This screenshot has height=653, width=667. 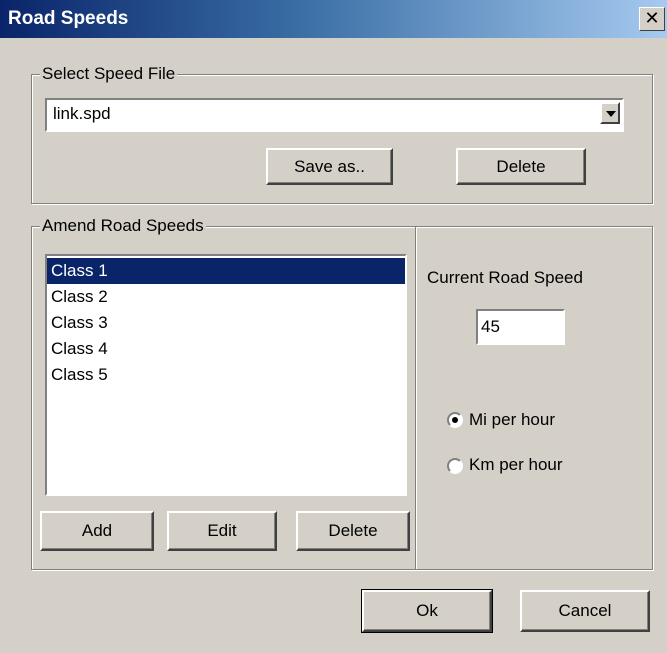 What do you see at coordinates (512, 420) in the screenshot?
I see `mi-per-hour-label: Mi per hour` at bounding box center [512, 420].